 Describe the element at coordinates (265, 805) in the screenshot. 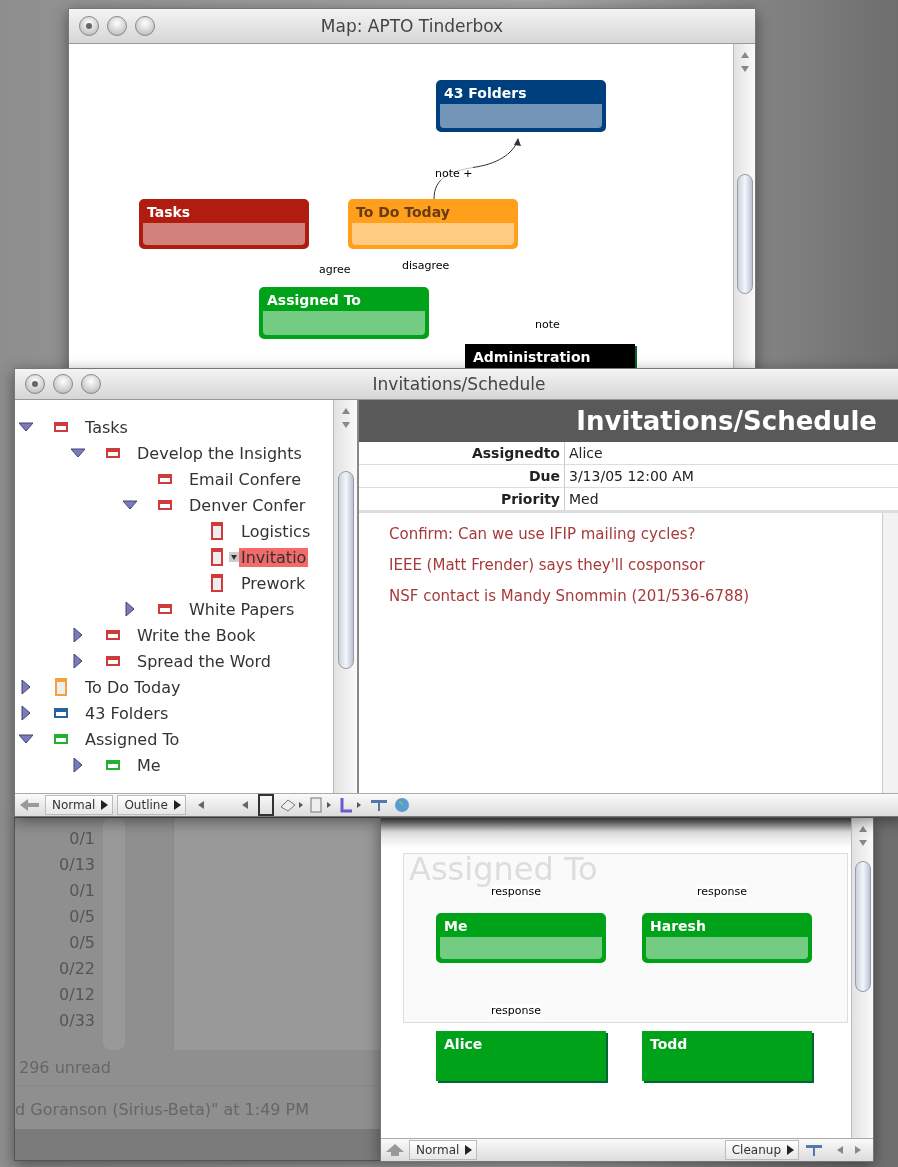

I see `splitter-handle` at that location.